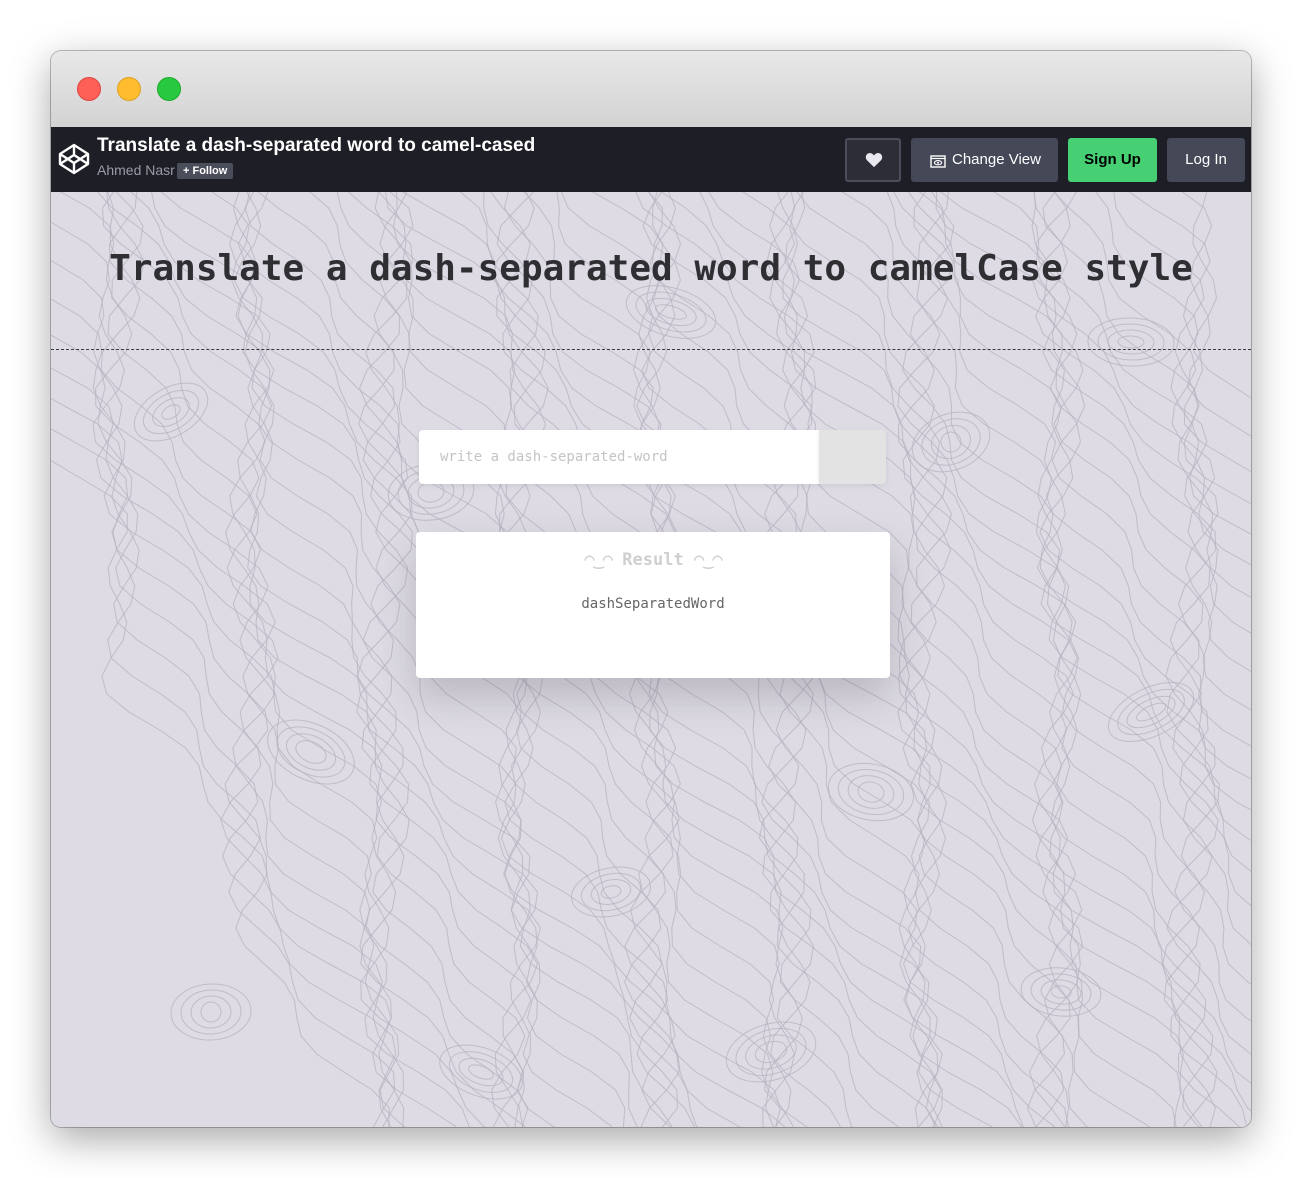  What do you see at coordinates (169, 89) in the screenshot?
I see `window-zoom-button` at bounding box center [169, 89].